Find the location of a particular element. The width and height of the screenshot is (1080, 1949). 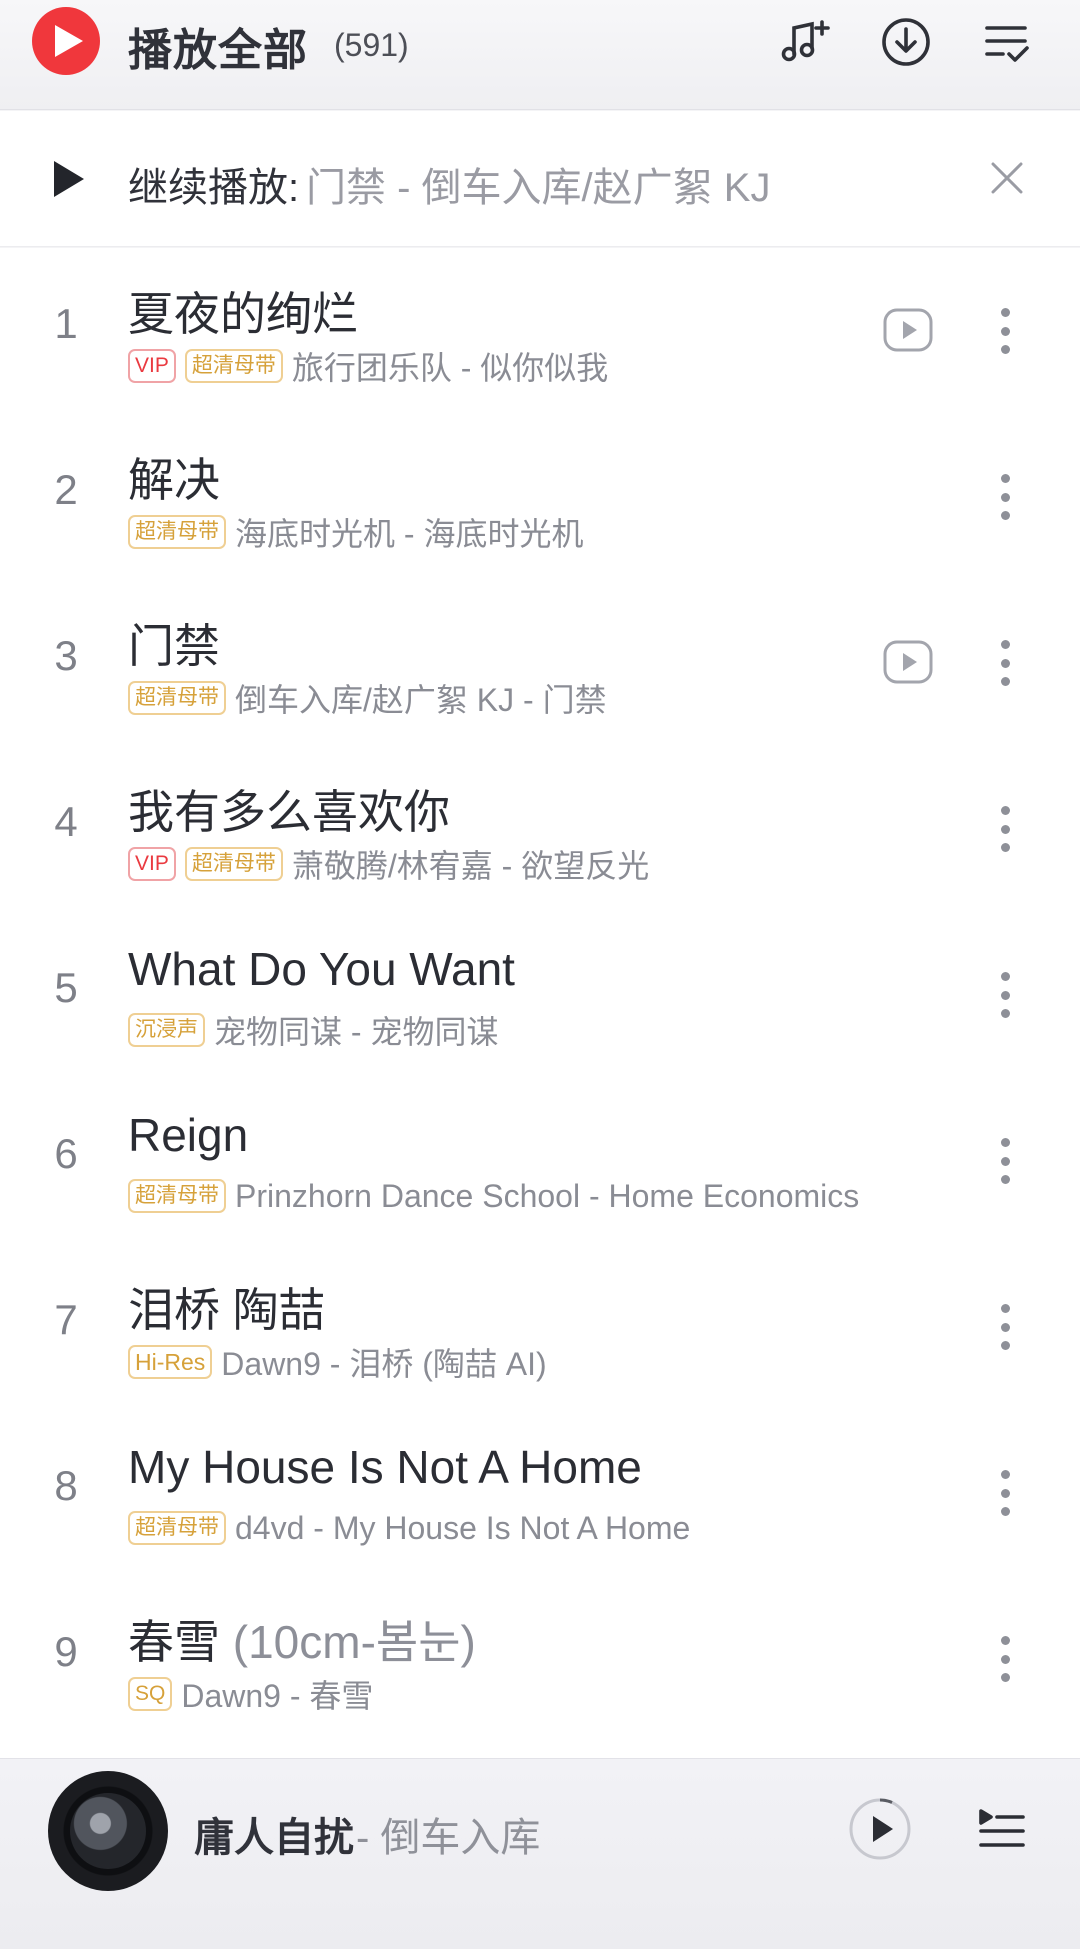

add-music-icon is located at coordinates (804, 42).